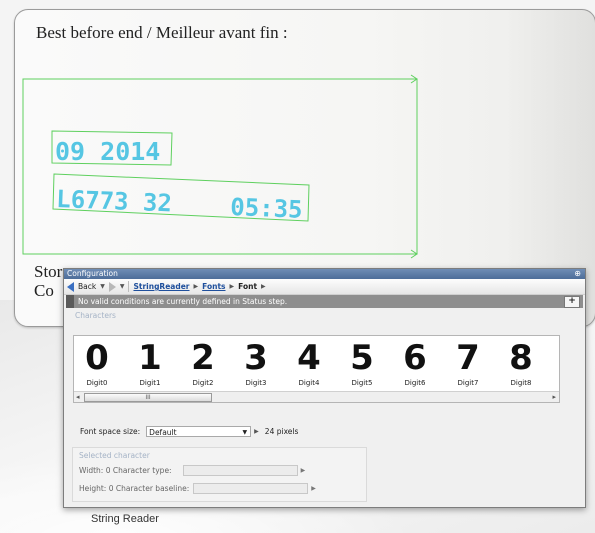 Image resolution: width=595 pixels, height=533 pixels. Describe the element at coordinates (554, 397) in the screenshot. I see `scroll-right-icon: ▸` at that location.